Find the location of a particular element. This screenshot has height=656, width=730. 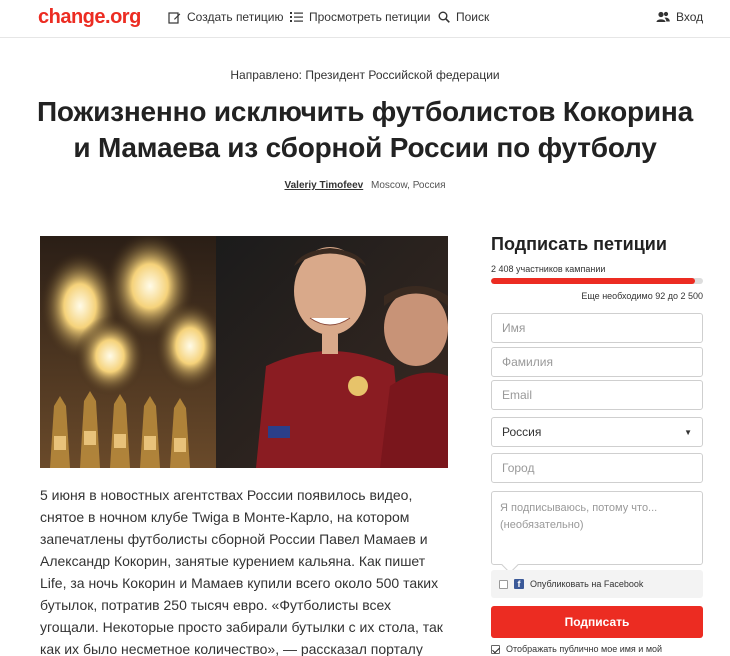

author-location: Moscow, Россия is located at coordinates (408, 185).